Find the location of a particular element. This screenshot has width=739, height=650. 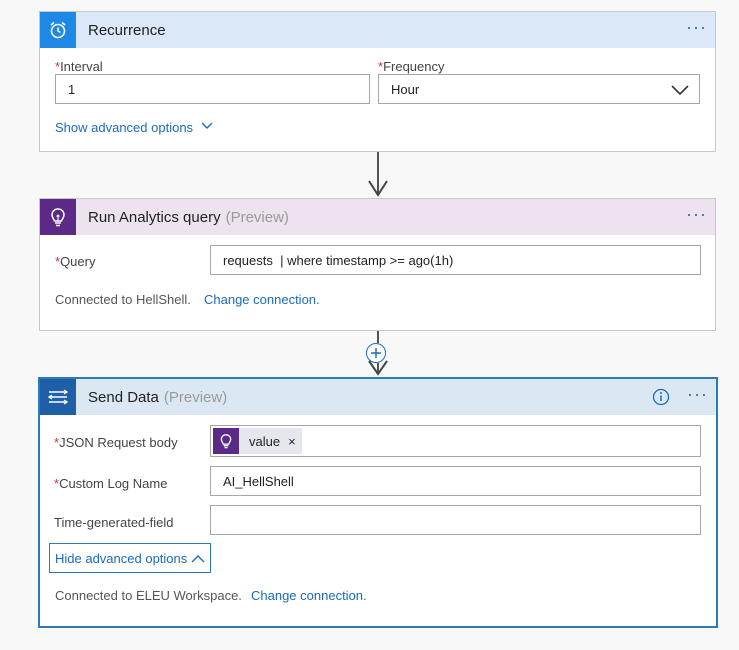

info-icon is located at coordinates (661, 397).